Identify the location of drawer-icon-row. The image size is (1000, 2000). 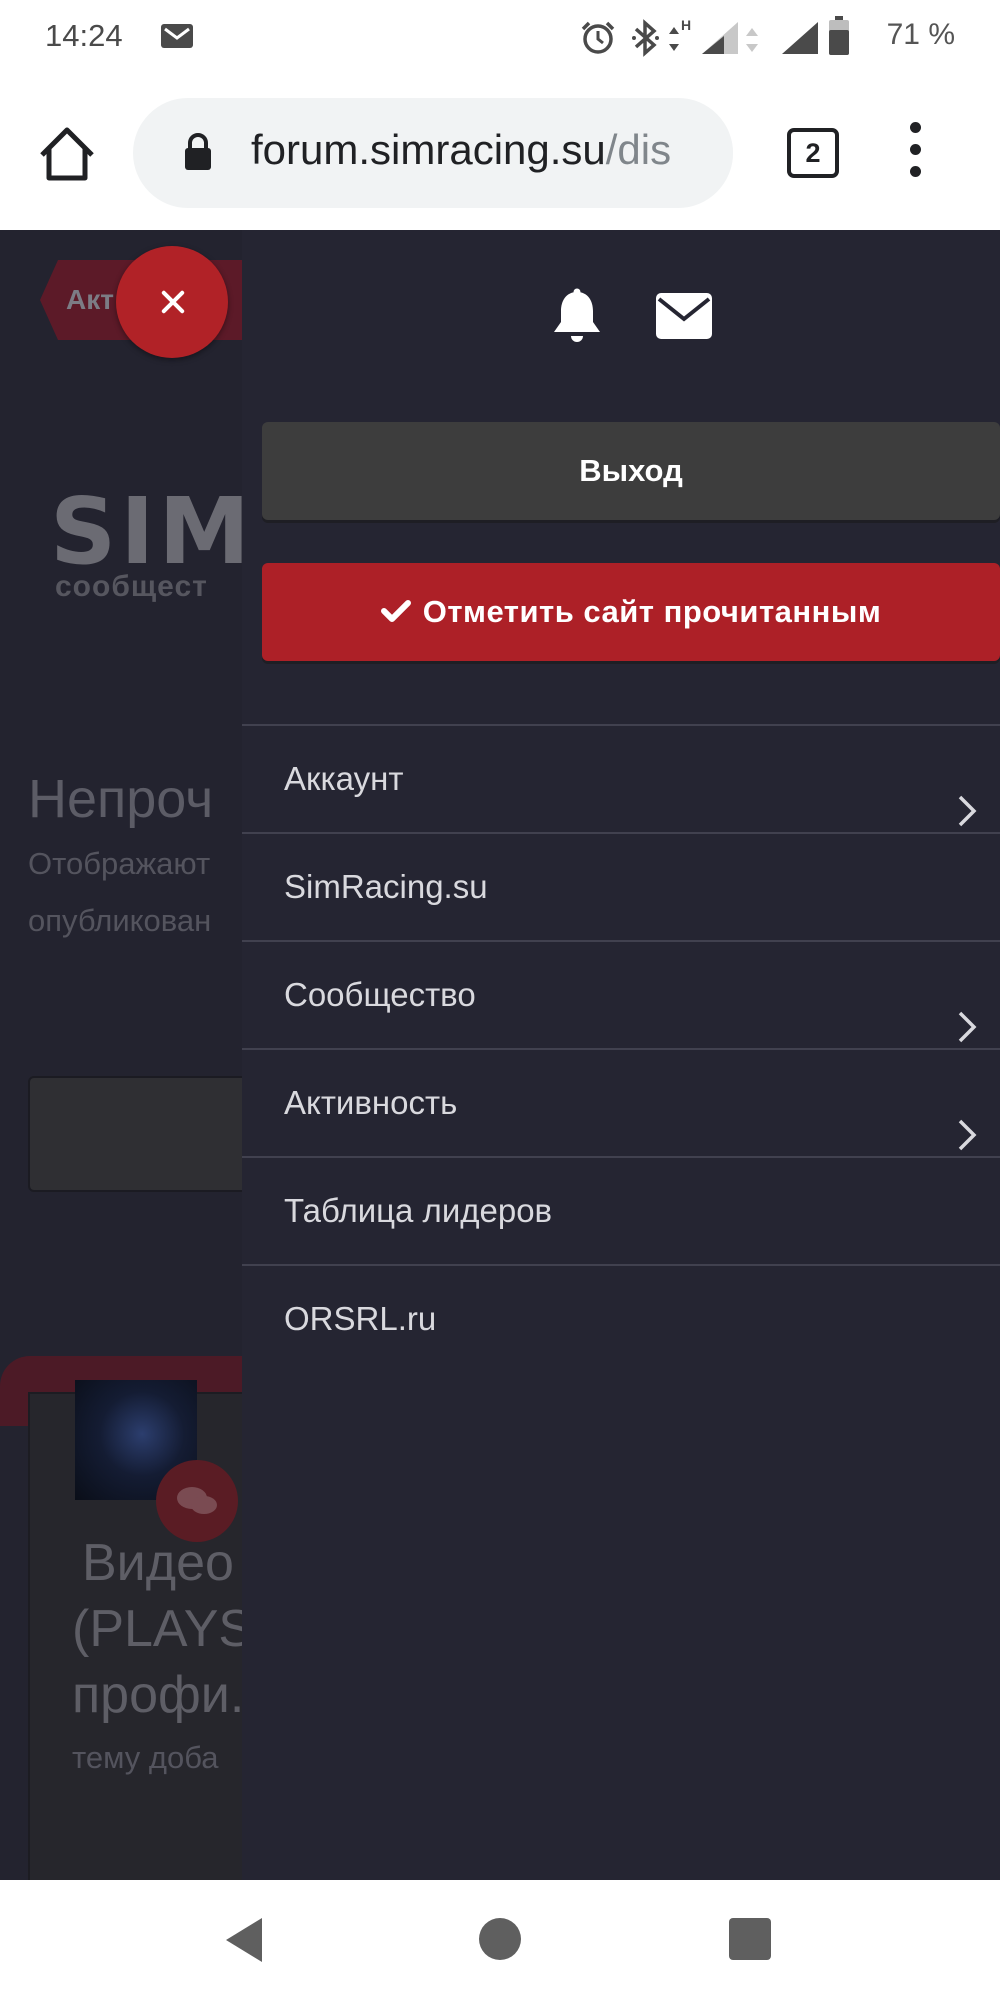
(621, 305).